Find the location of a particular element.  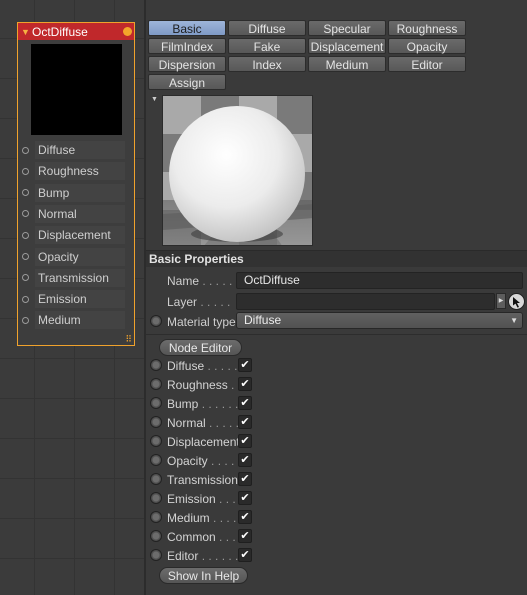

node-port-transmission: Transmission is located at coordinates (76, 277).